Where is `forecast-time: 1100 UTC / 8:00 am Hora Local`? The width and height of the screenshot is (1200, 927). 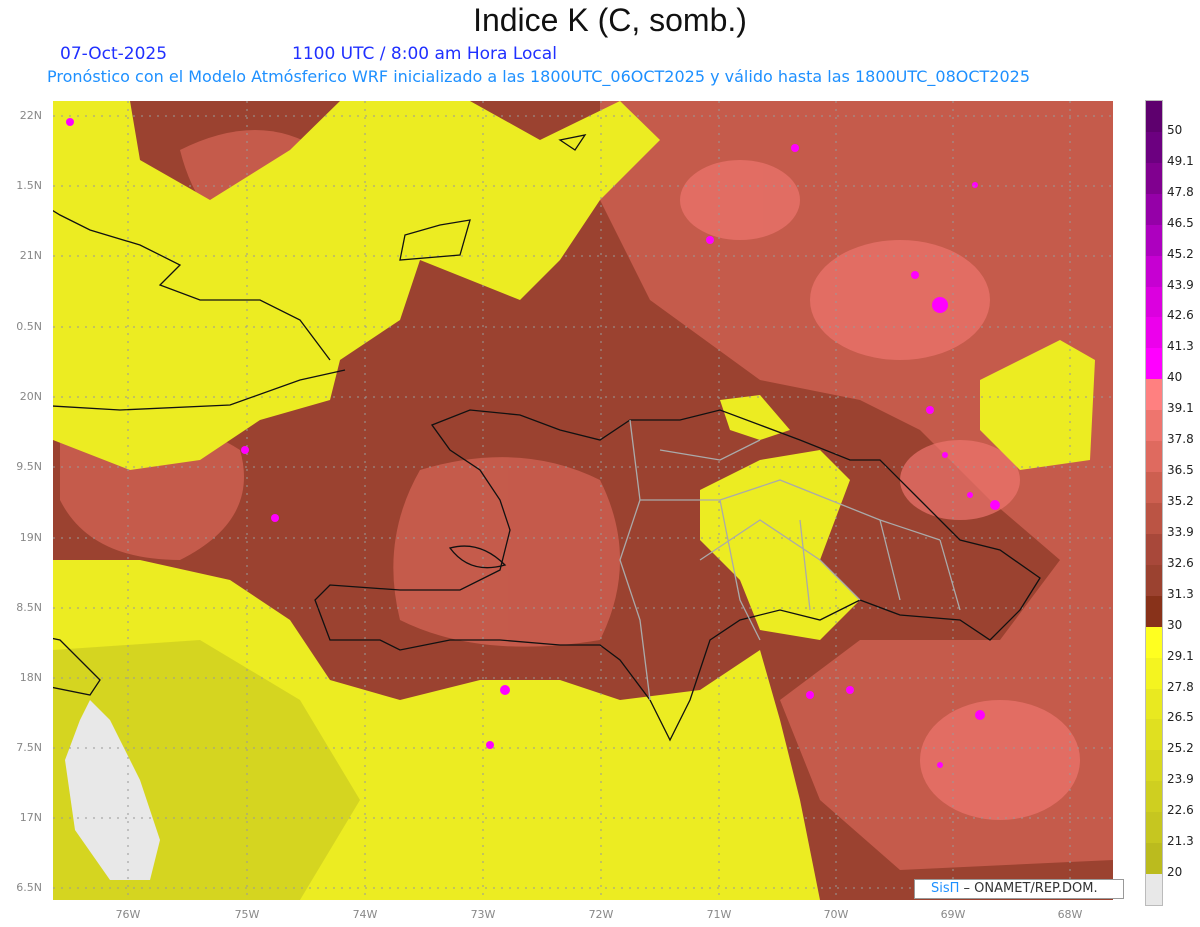 forecast-time: 1100 UTC / 8:00 am Hora Local is located at coordinates (424, 54).